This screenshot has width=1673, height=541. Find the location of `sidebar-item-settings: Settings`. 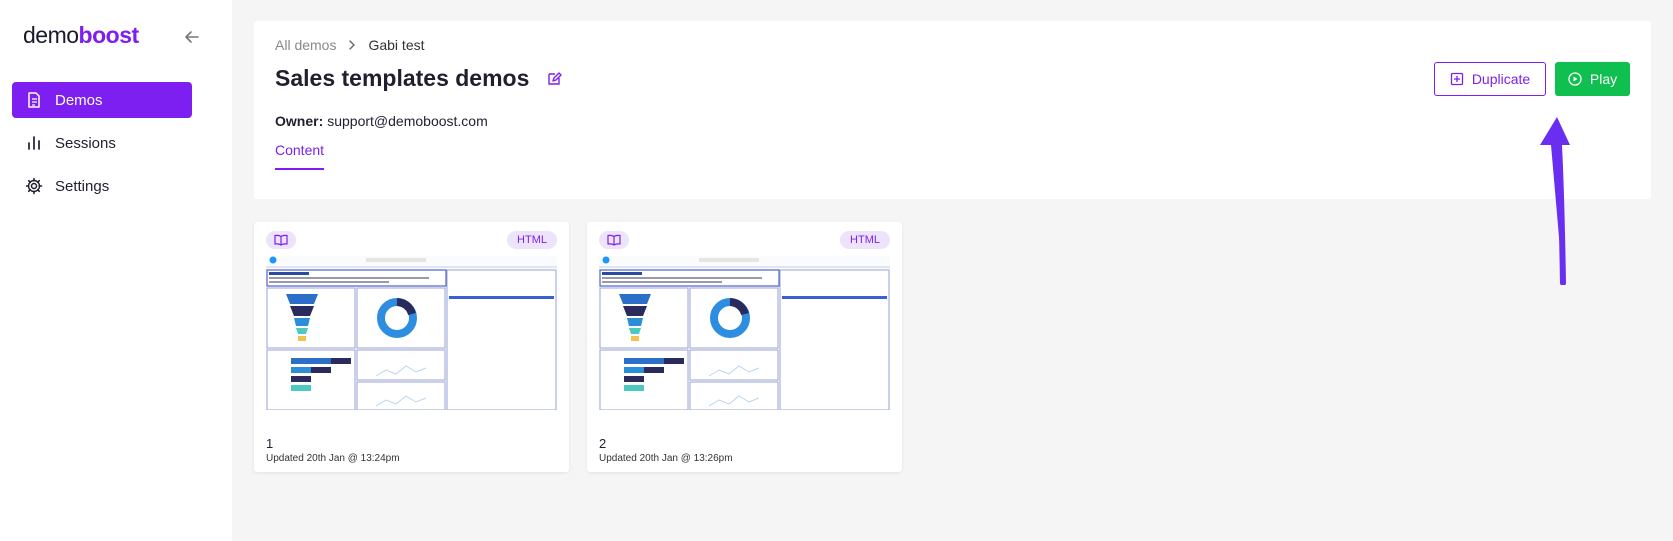

sidebar-item-settings: Settings is located at coordinates (102, 186).